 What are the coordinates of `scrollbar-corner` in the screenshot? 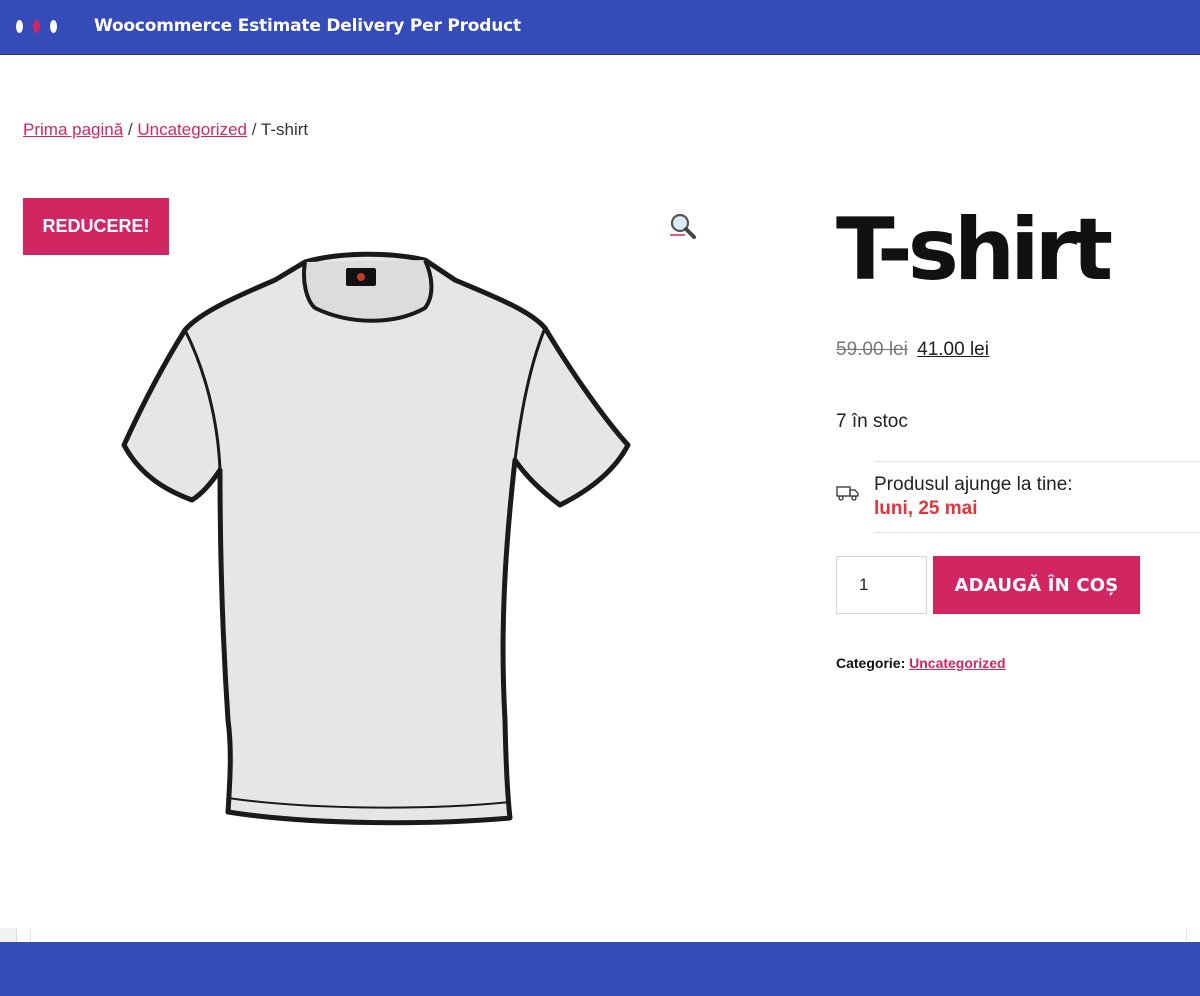 It's located at (8, 935).